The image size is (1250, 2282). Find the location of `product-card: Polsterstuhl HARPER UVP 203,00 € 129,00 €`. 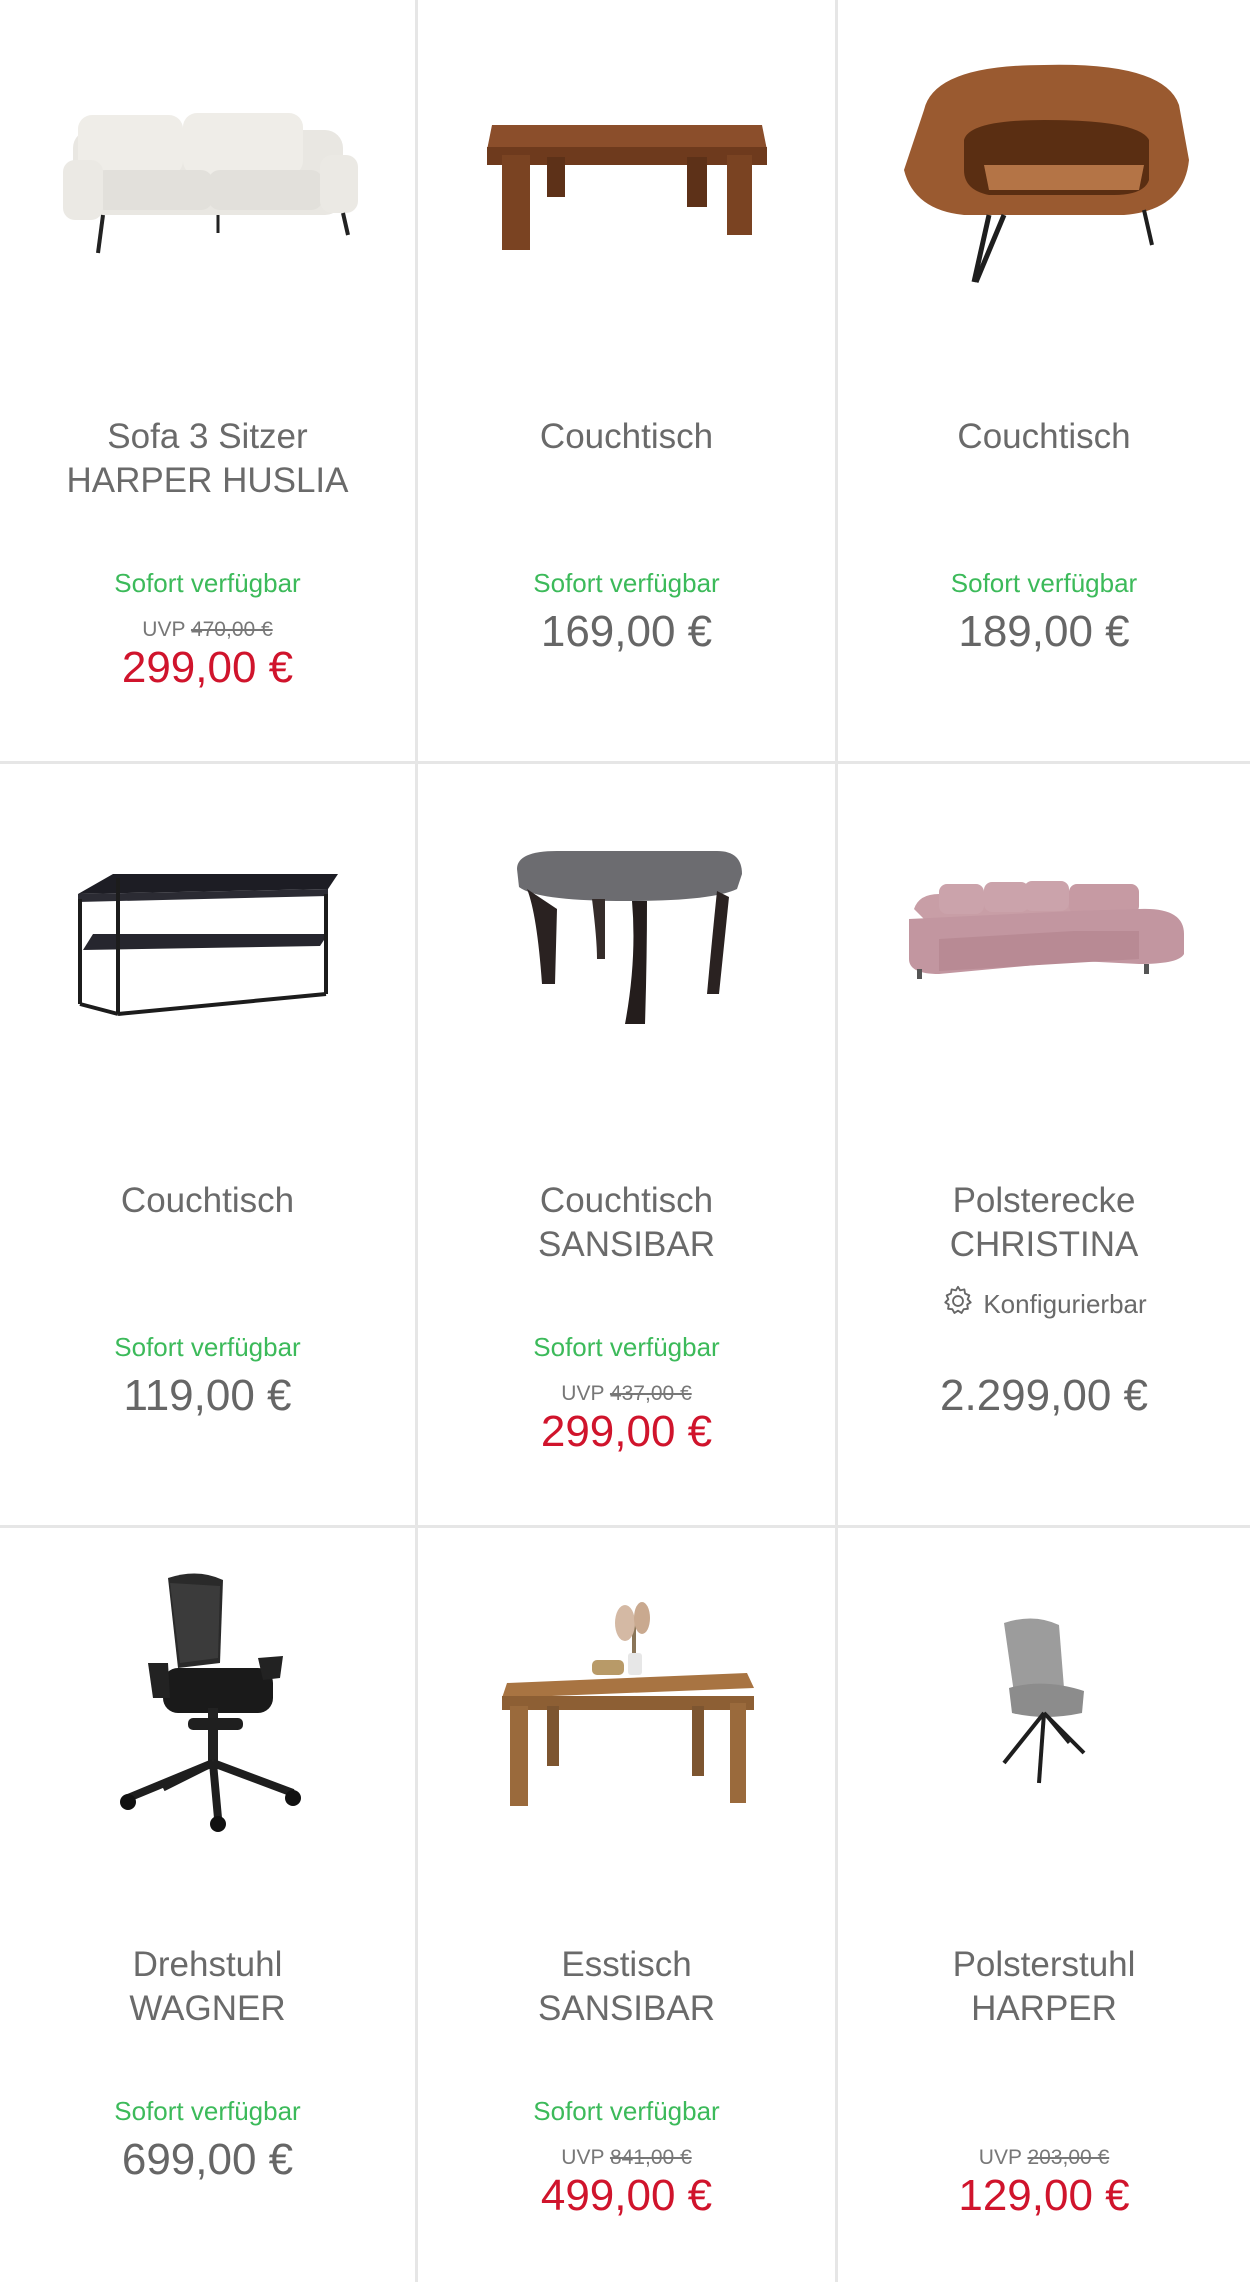

product-card: Polsterstuhl HARPER UVP 203,00 € 129,00 € is located at coordinates (1044, 1905).